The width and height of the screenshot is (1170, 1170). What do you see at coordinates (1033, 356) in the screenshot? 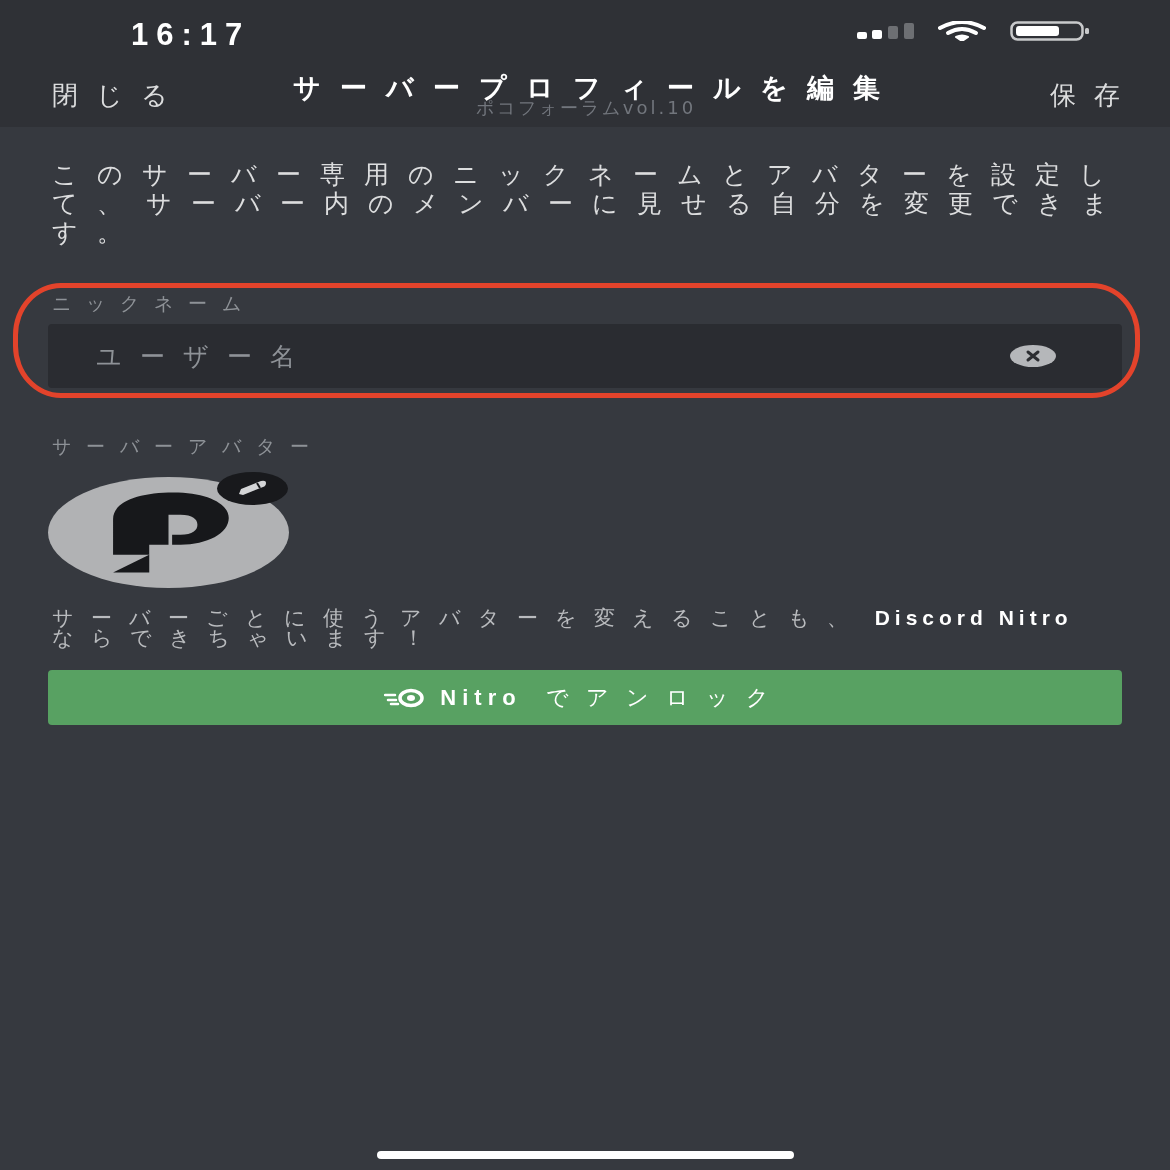
I see `clear-icon` at bounding box center [1033, 356].